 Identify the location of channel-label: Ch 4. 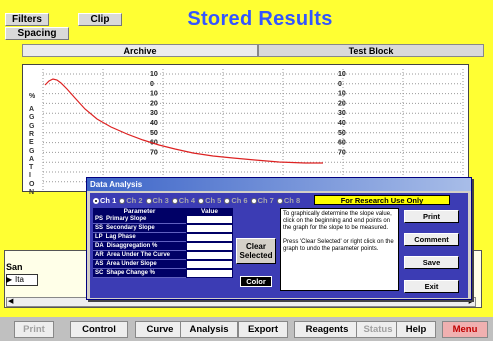
(187, 200).